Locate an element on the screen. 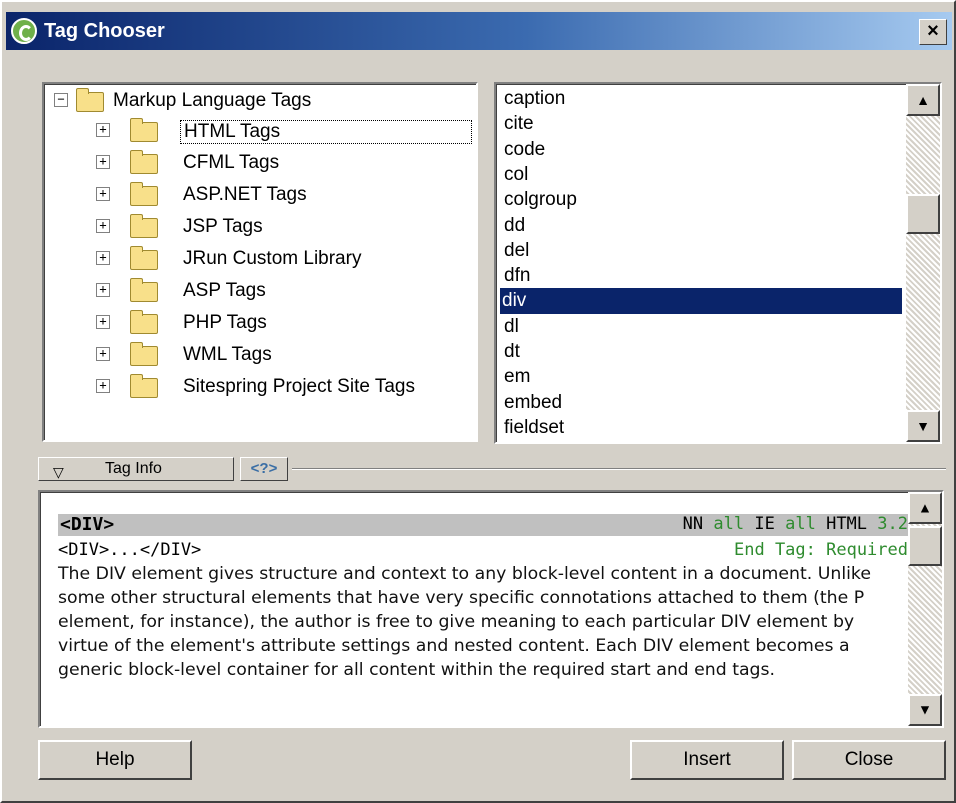  tag-info-header: <DIV> NN all IE all HTML 3.2 is located at coordinates (484, 525).